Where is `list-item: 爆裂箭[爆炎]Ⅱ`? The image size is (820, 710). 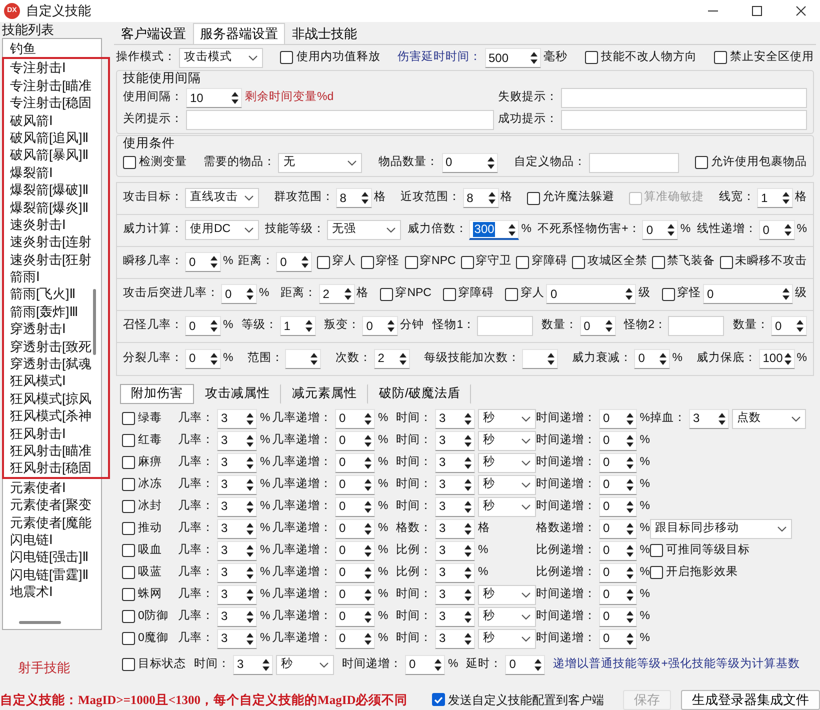 list-item: 爆裂箭[爆炎]Ⅱ is located at coordinates (56, 207).